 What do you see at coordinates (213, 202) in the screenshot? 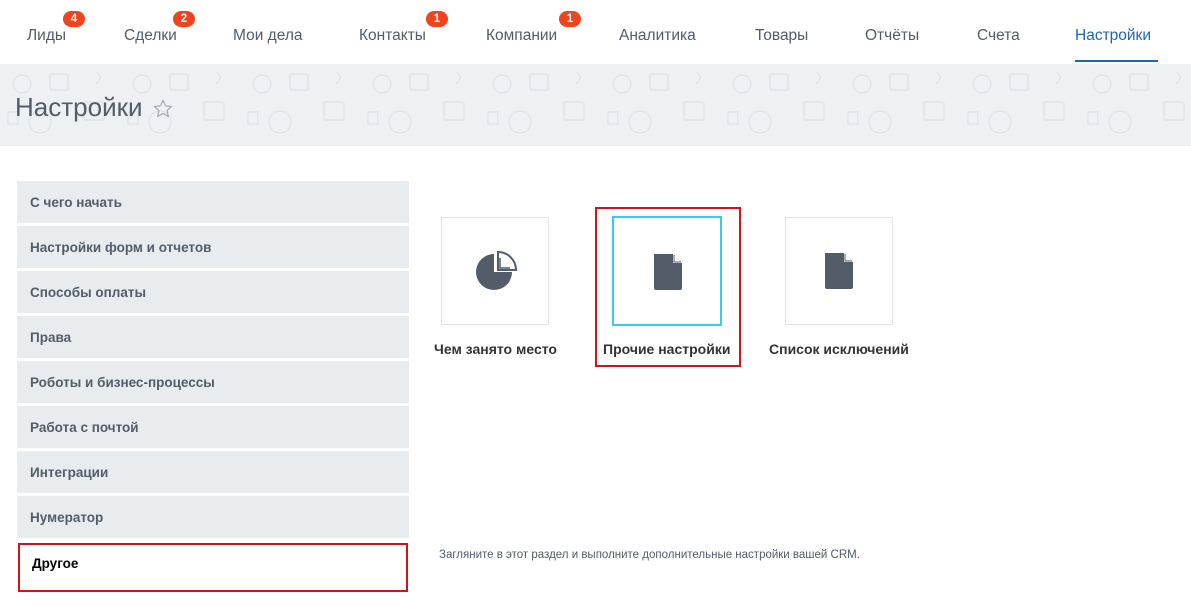
I see `sidebar-item-getting-started: С чего начать` at bounding box center [213, 202].